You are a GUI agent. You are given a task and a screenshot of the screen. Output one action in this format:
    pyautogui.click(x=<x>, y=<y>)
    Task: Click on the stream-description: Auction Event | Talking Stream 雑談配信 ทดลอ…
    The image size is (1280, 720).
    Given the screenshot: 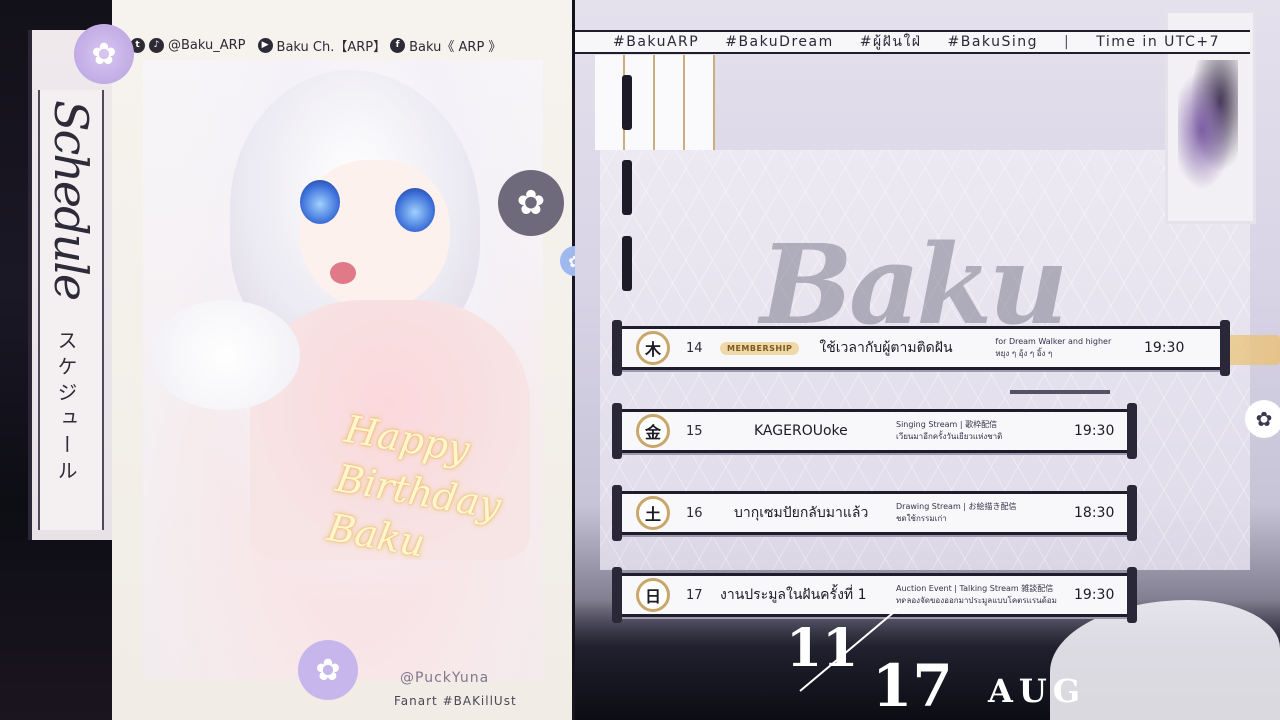 What is the action you would take?
    pyautogui.click(x=976, y=595)
    